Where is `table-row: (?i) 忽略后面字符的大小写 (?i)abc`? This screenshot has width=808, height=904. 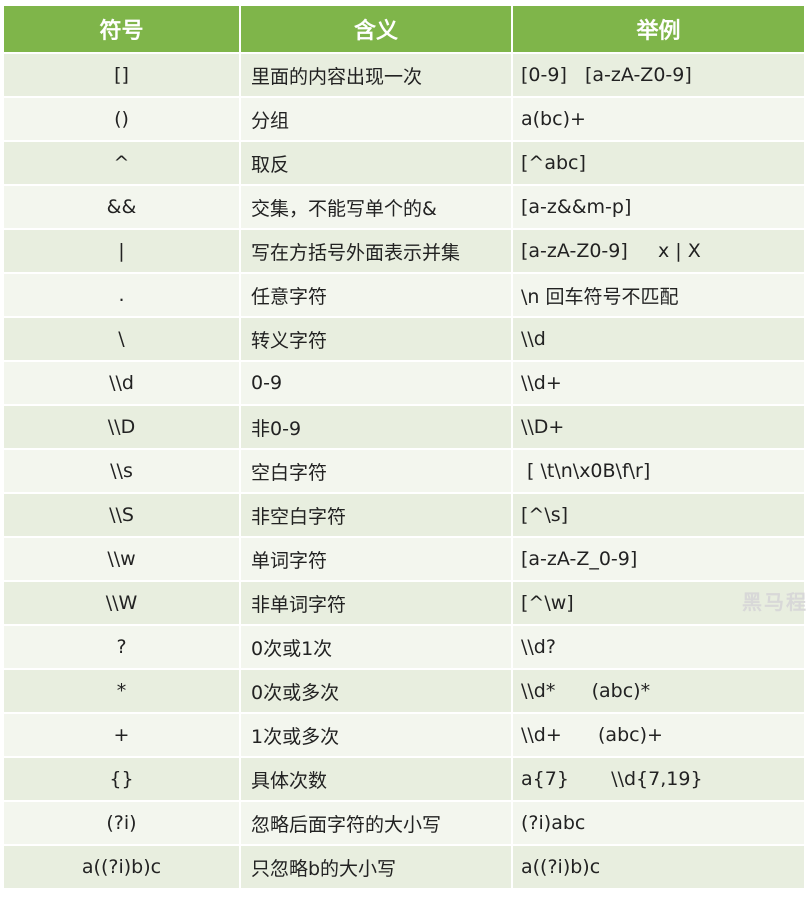
table-row: (?i) 忽略后面字符的大小写 (?i)abc is located at coordinates (404, 822).